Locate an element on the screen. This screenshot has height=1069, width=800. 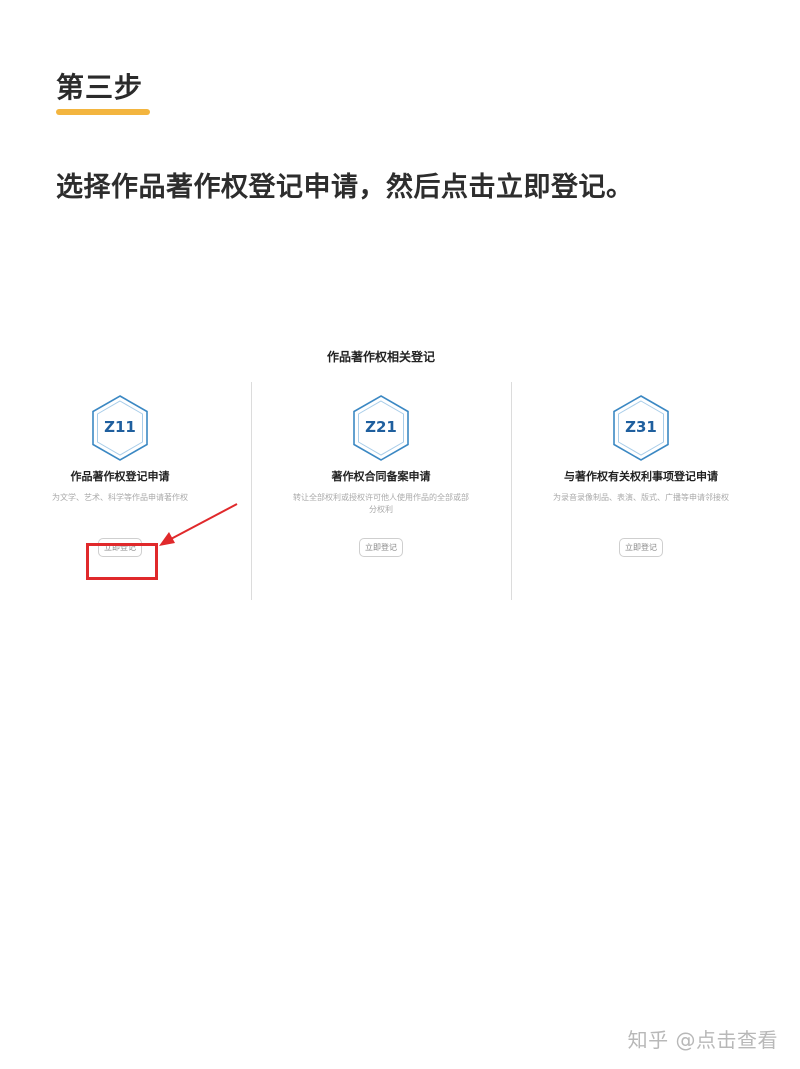
card-description: 转让全部权利或授权许可他人使用作品的全部或部分权利 is located at coordinates (381, 503).